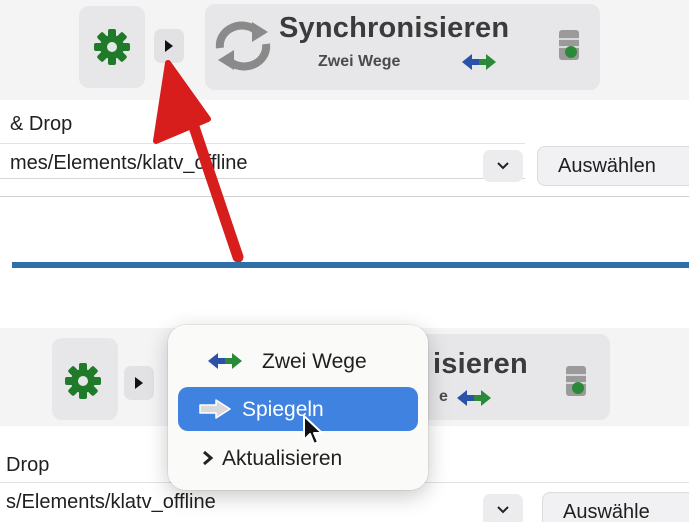  Describe the element at coordinates (344, 196) in the screenshot. I see `separator` at that location.